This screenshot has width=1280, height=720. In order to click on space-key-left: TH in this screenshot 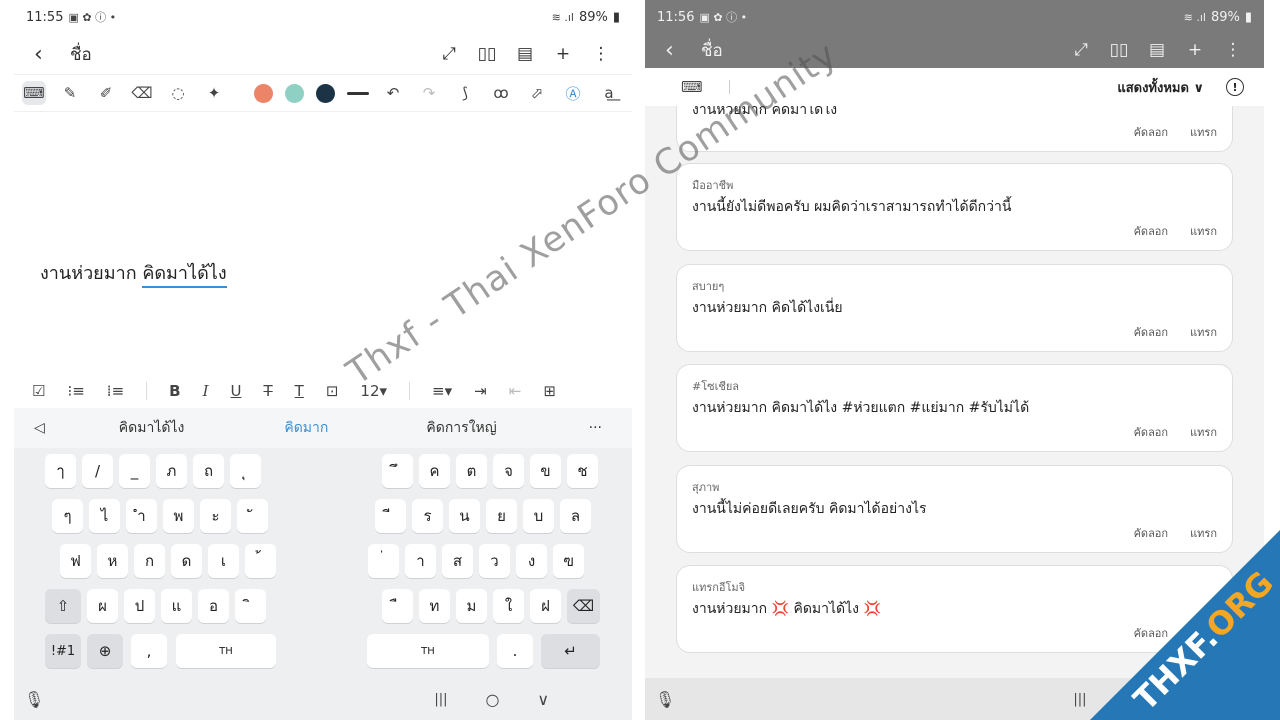, I will do `click(226, 651)`.